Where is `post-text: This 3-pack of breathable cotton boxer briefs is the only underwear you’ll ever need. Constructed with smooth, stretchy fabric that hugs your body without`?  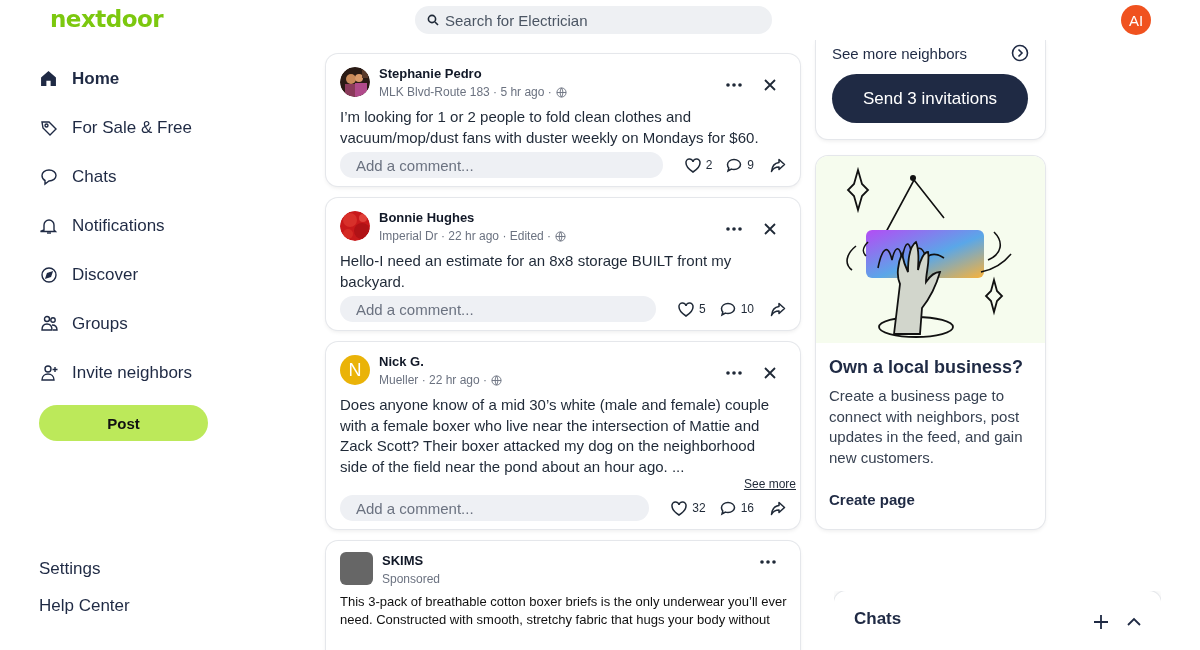
post-text: This 3-pack of breathable cotton boxer briefs is the only underwear you’ll ever need. Constructed with smooth, stretchy fabric that hugs your body without is located at coordinates (563, 610).